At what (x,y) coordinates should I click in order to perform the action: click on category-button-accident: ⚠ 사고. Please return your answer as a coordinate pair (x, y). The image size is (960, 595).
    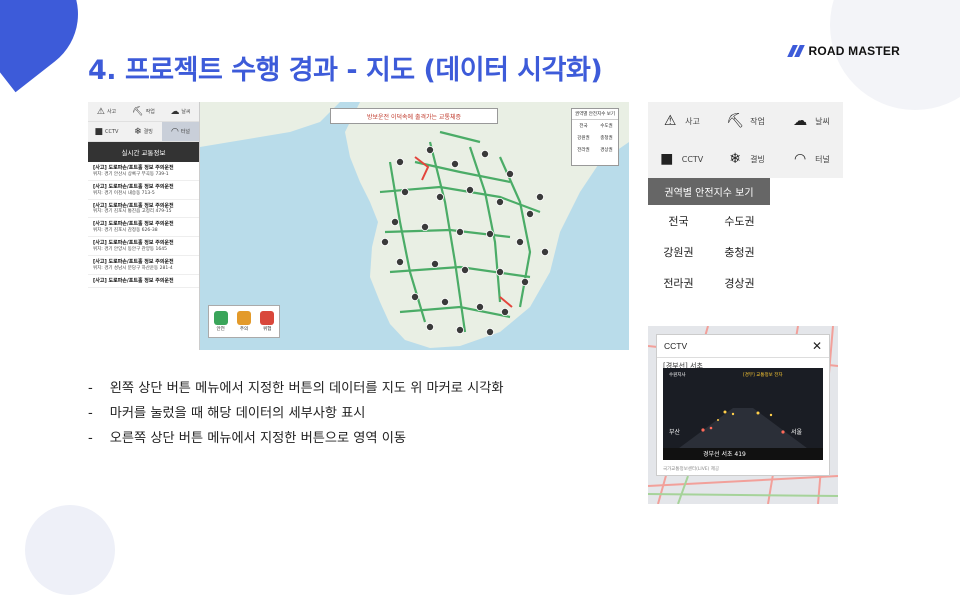
    Looking at the image, I should click on (680, 121).